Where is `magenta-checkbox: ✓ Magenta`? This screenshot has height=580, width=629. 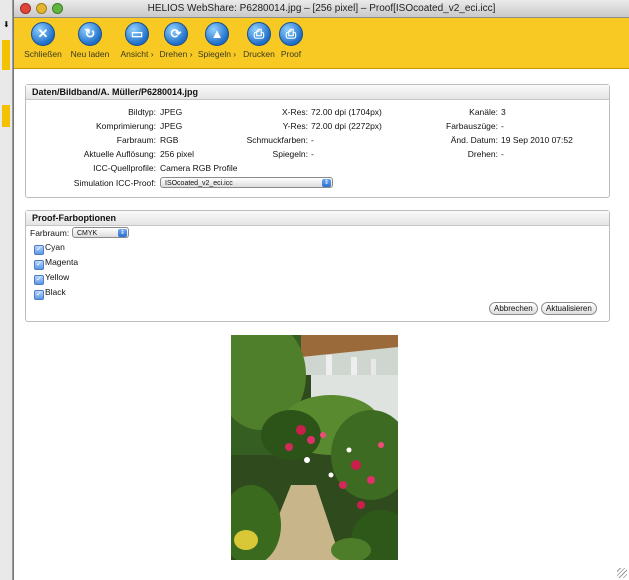 magenta-checkbox: ✓ Magenta is located at coordinates (56, 263).